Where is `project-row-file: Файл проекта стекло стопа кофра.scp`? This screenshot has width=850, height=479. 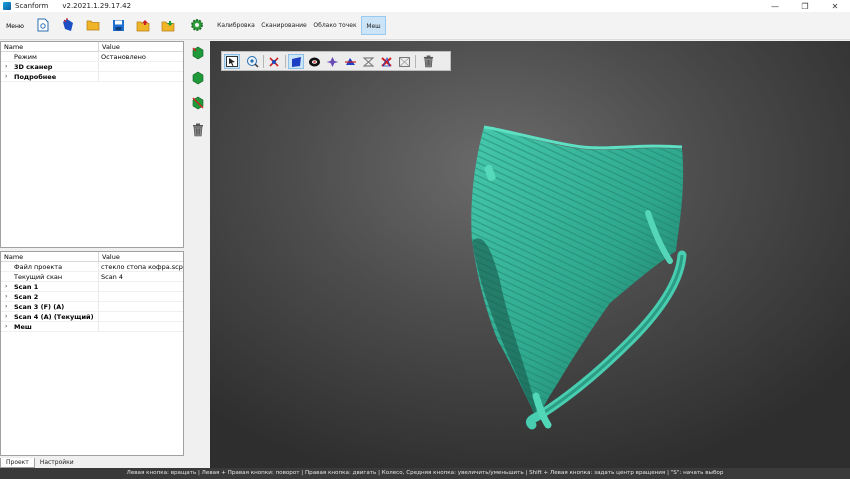 project-row-file: Файл проекта стекло стопа кофра.scp is located at coordinates (92, 267).